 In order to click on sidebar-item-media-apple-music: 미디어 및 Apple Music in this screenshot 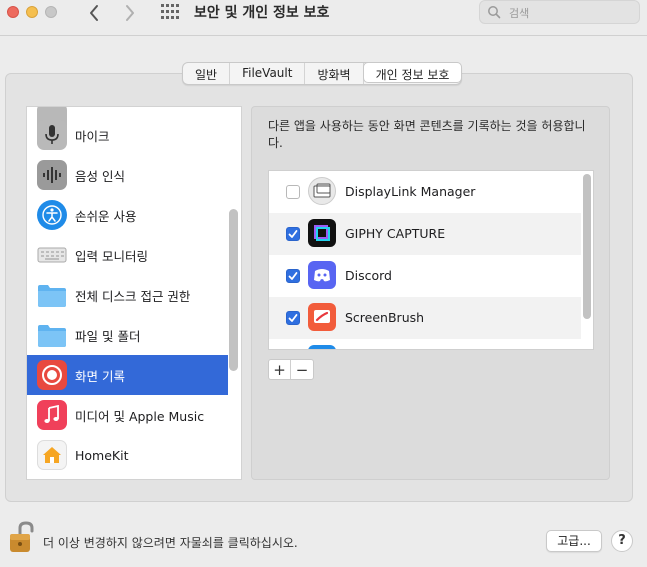, I will do `click(127, 415)`.